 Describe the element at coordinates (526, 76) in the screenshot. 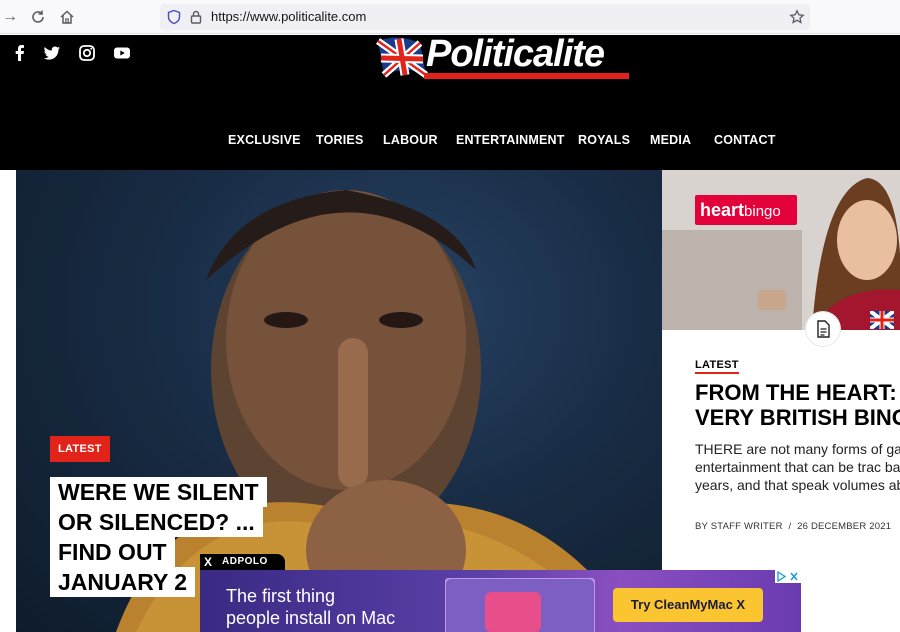

I see `logo-underline` at that location.